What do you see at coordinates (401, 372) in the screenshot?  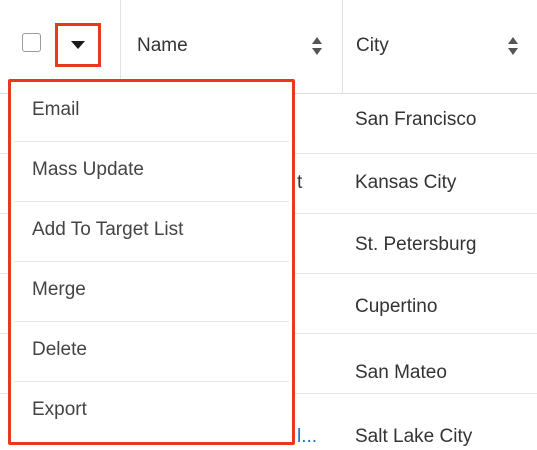 I see `city-cell: San Mateo` at bounding box center [401, 372].